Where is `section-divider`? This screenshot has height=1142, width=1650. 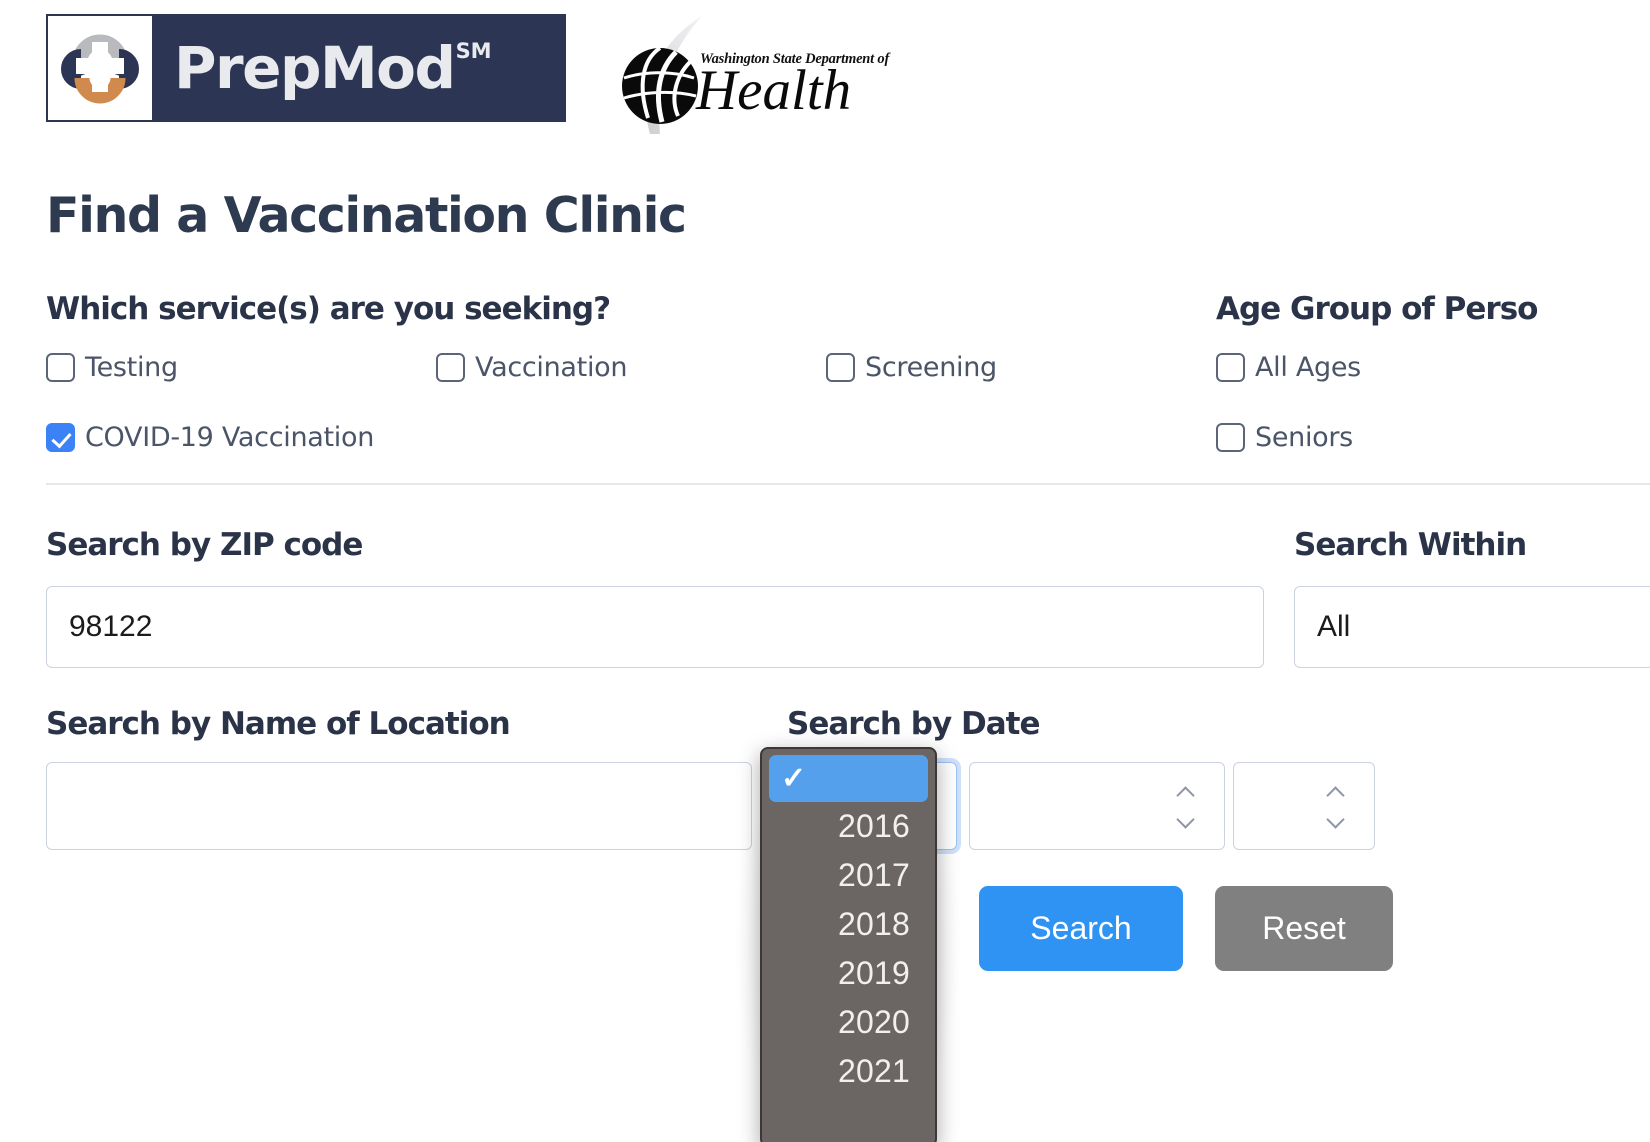
section-divider is located at coordinates (848, 484).